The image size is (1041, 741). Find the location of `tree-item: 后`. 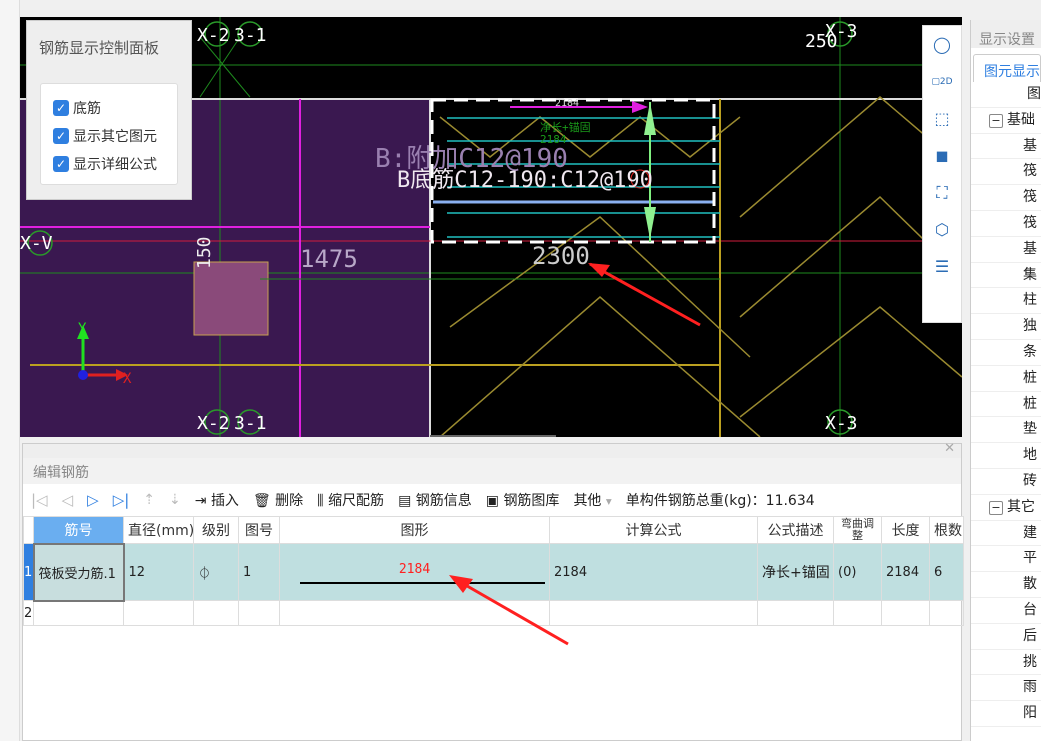

tree-item: 后 is located at coordinates (1006, 637).